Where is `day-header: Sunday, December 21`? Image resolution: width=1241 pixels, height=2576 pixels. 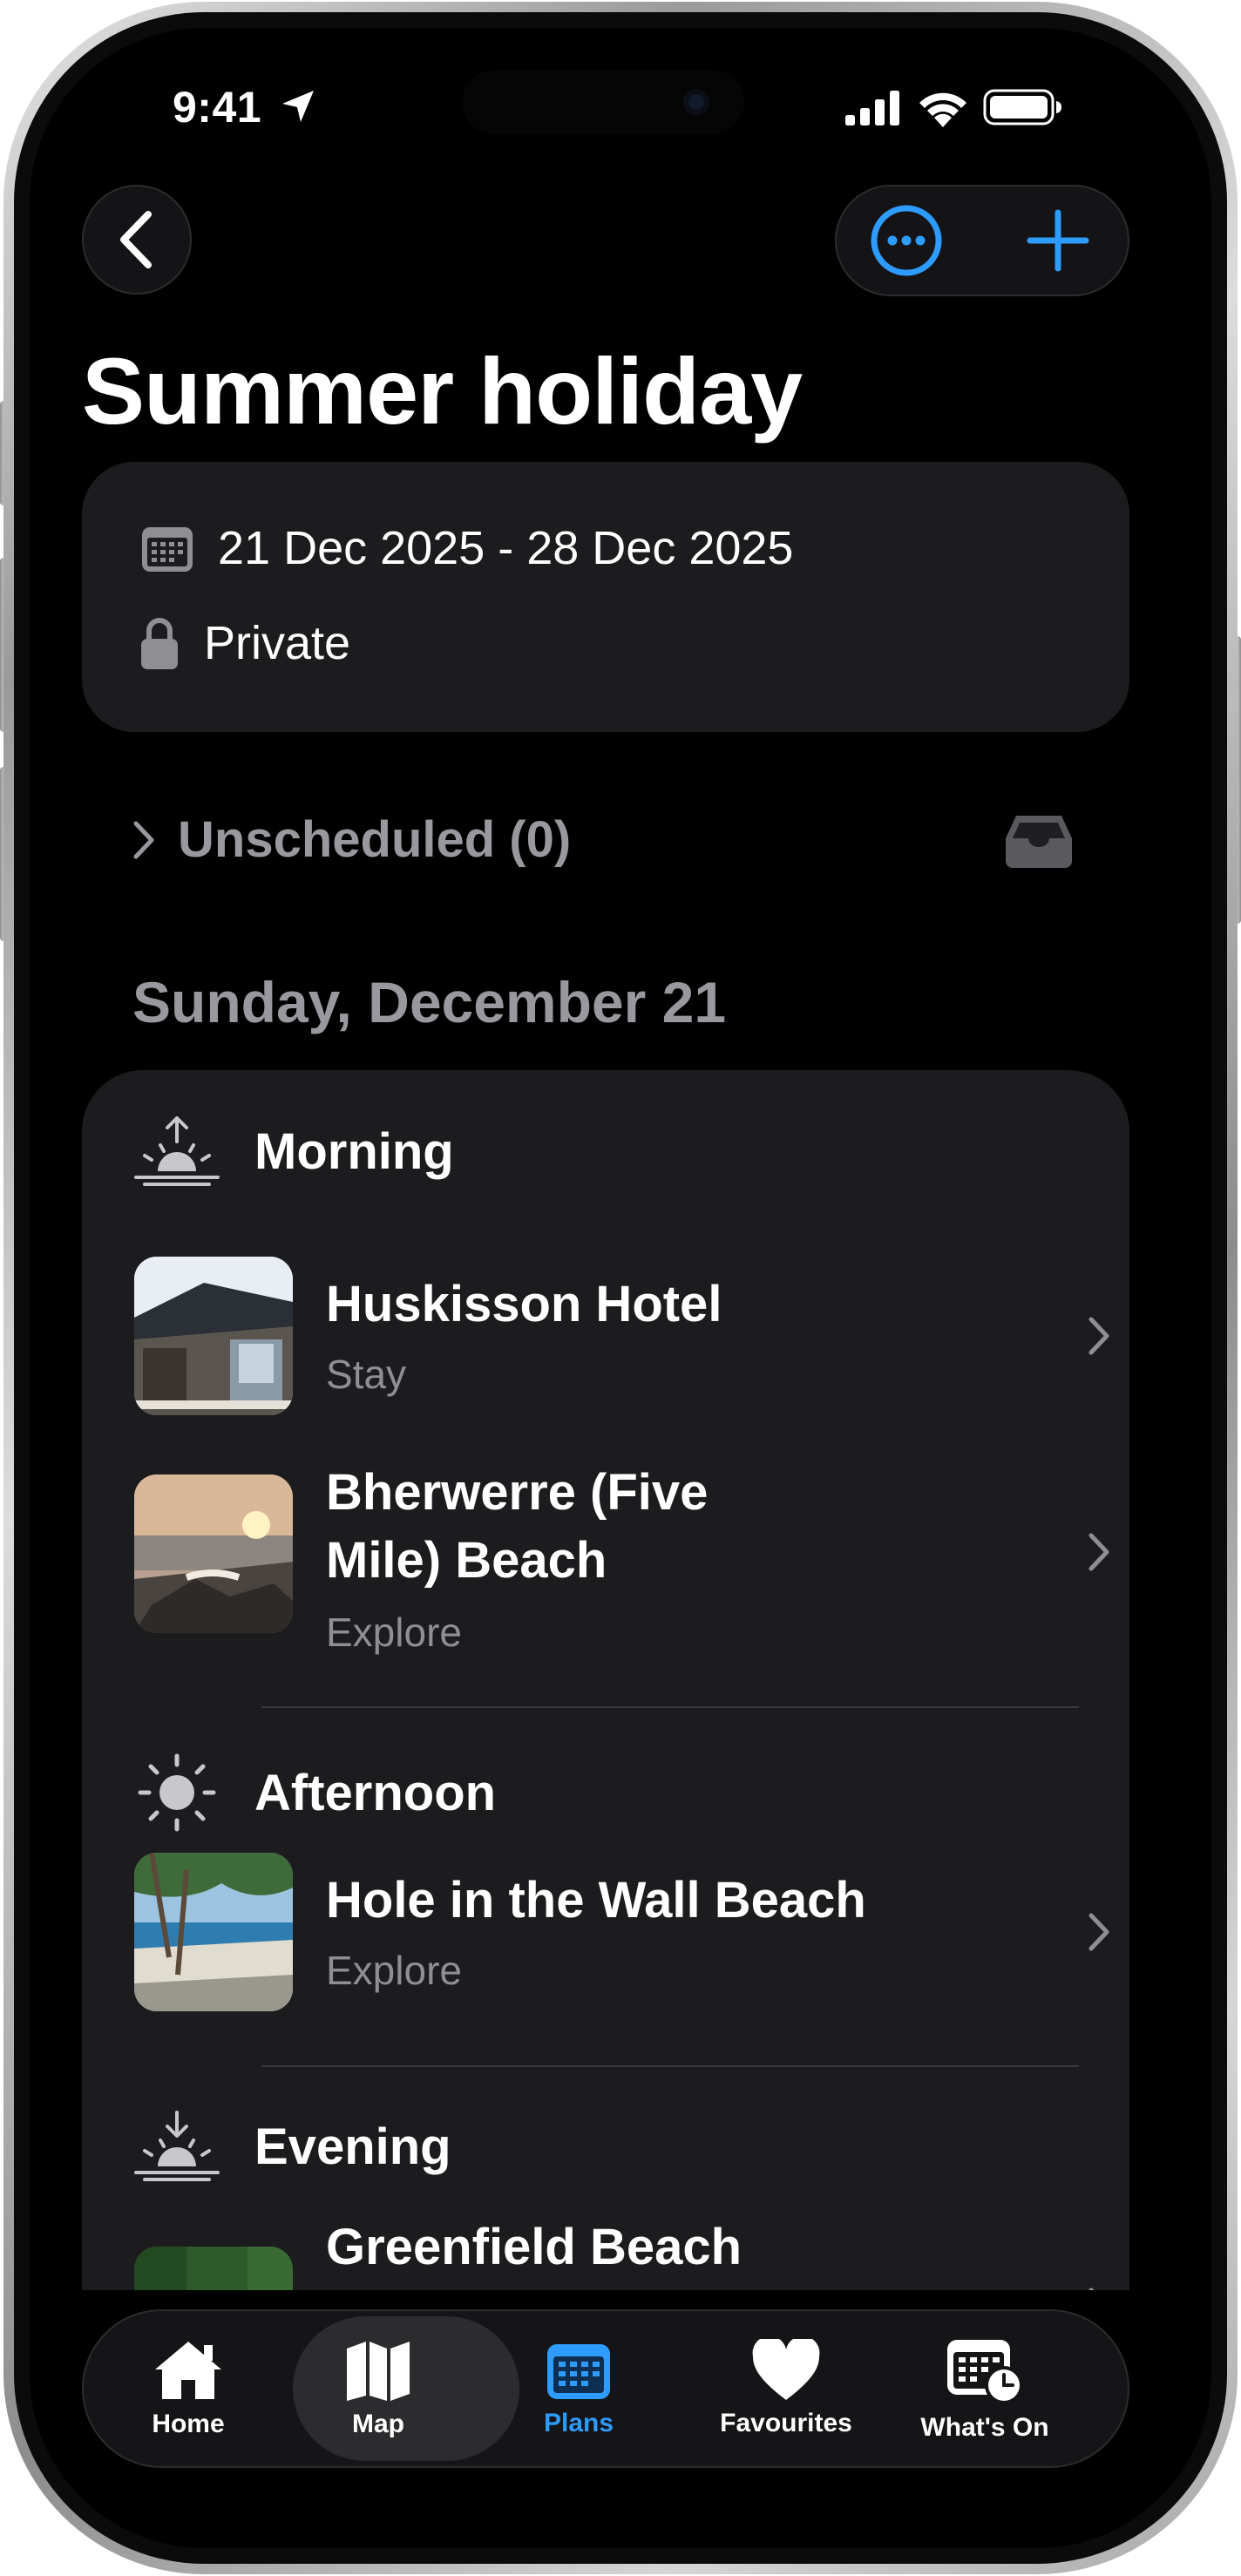
day-header: Sunday, December 21 is located at coordinates (429, 1002).